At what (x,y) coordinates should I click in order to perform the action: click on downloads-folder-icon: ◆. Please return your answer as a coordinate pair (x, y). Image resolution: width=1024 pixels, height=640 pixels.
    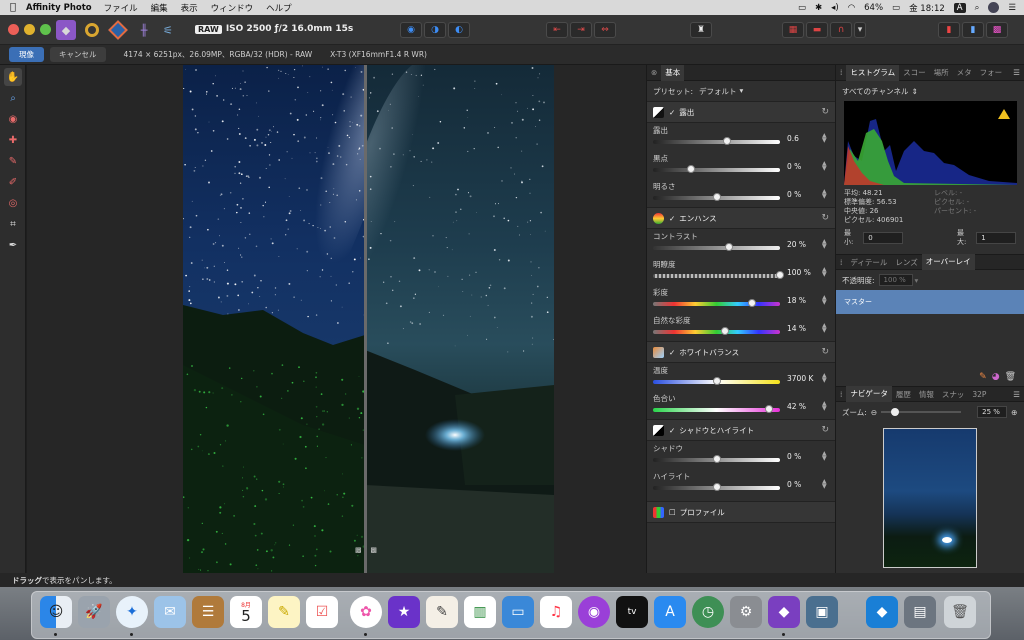
    Looking at the image, I should click on (882, 612).